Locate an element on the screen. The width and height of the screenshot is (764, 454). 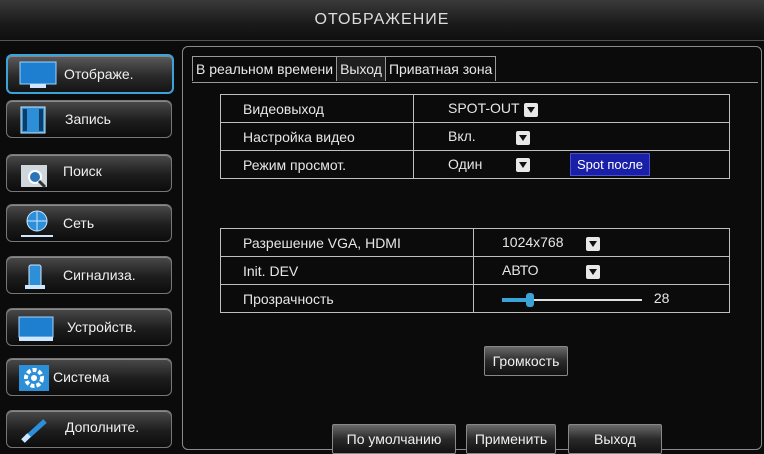
video-out-select: SPOT-OUT is located at coordinates (571, 108).